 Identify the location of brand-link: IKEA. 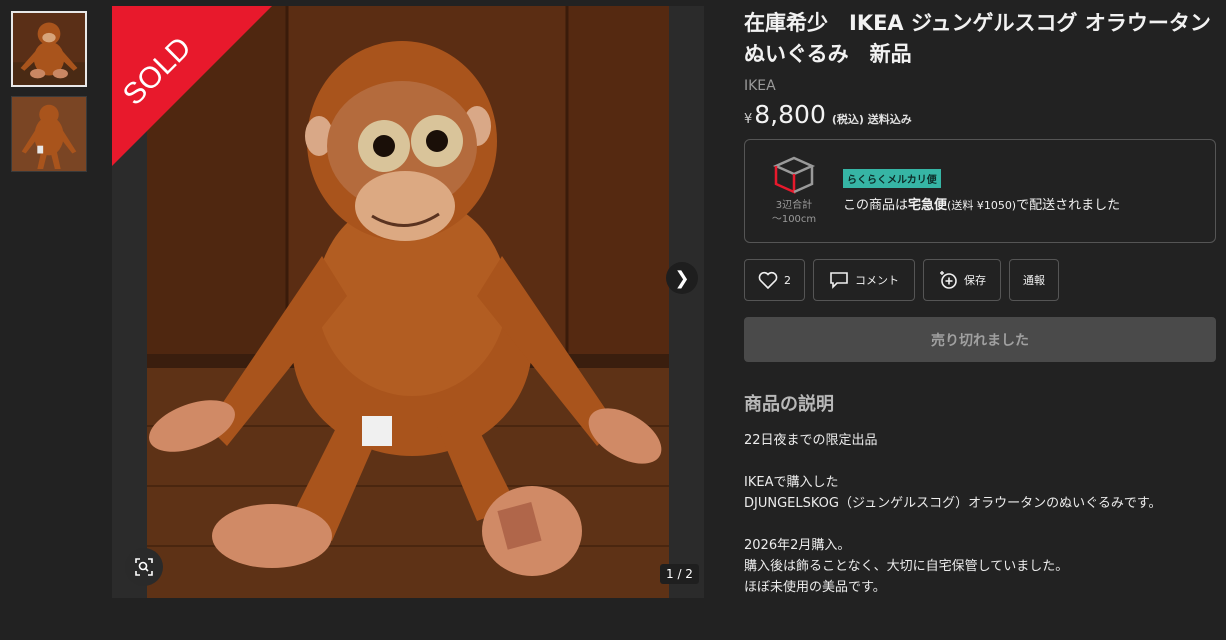
(980, 86).